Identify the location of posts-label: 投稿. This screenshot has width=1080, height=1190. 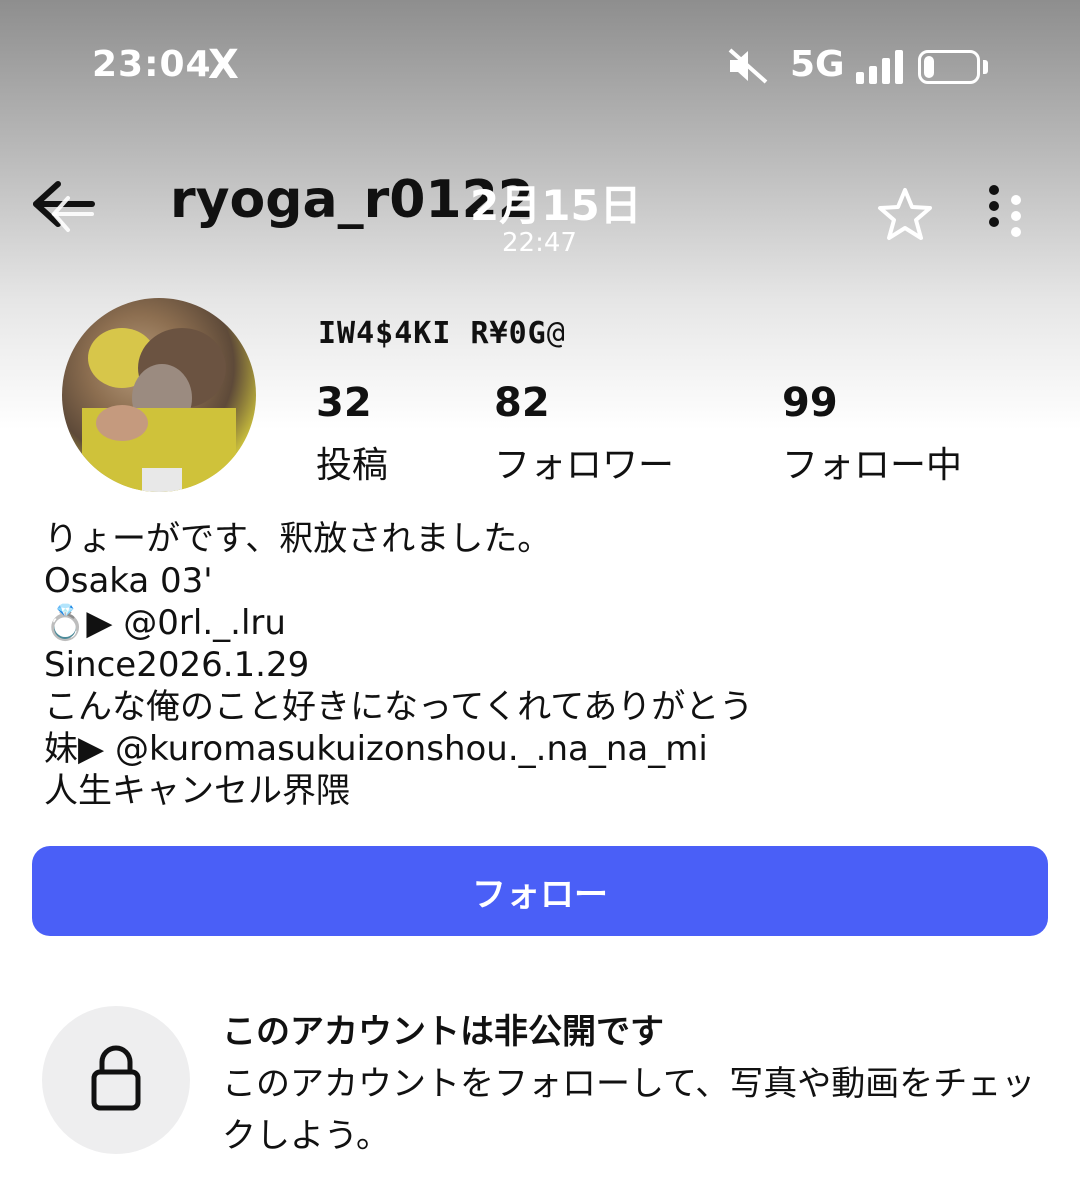
(352, 462).